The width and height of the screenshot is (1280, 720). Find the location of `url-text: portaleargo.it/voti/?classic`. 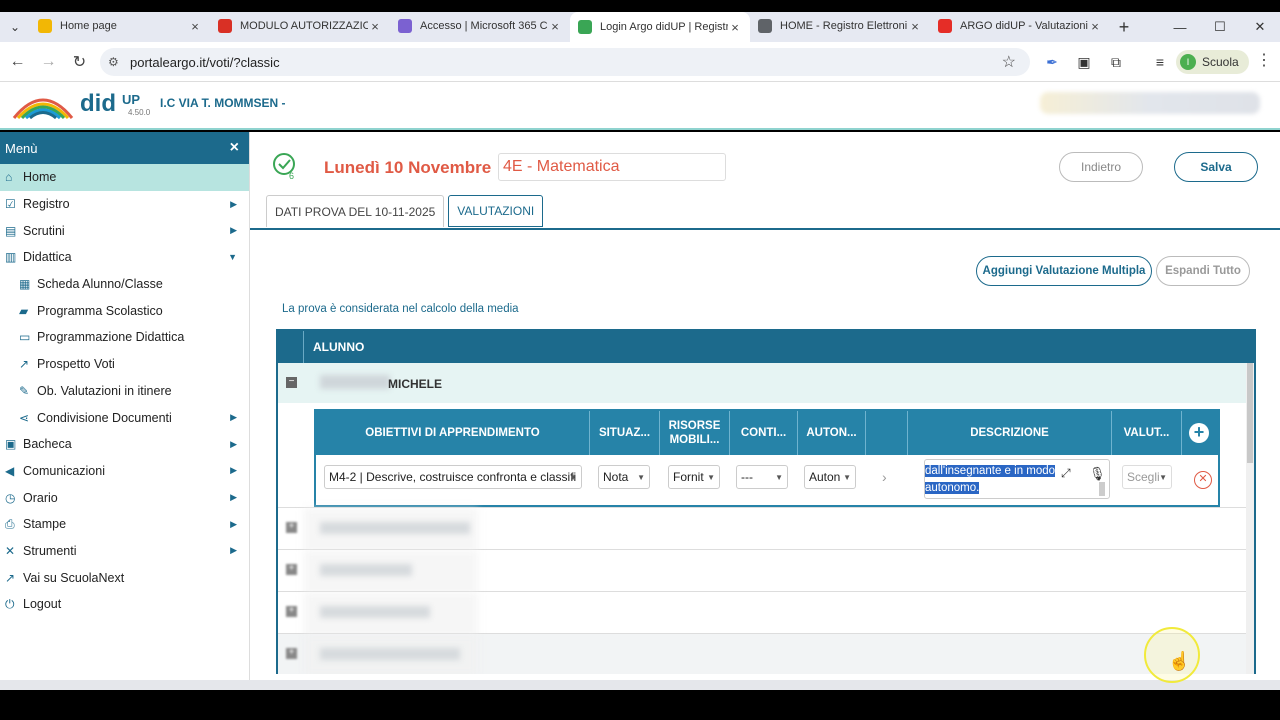

url-text: portaleargo.it/voti/?classic is located at coordinates (205, 62).